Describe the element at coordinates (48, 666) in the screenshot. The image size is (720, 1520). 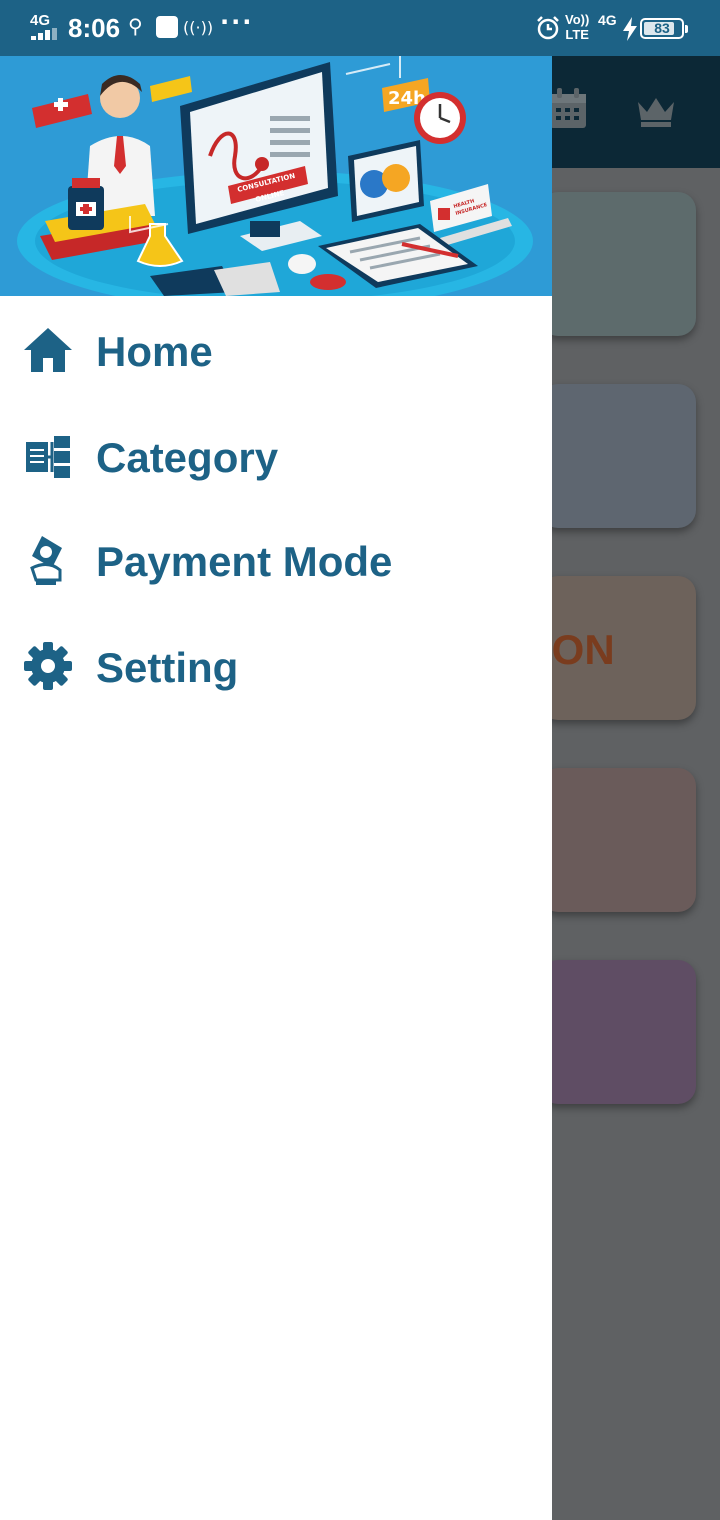
I see `gear-icon` at that location.